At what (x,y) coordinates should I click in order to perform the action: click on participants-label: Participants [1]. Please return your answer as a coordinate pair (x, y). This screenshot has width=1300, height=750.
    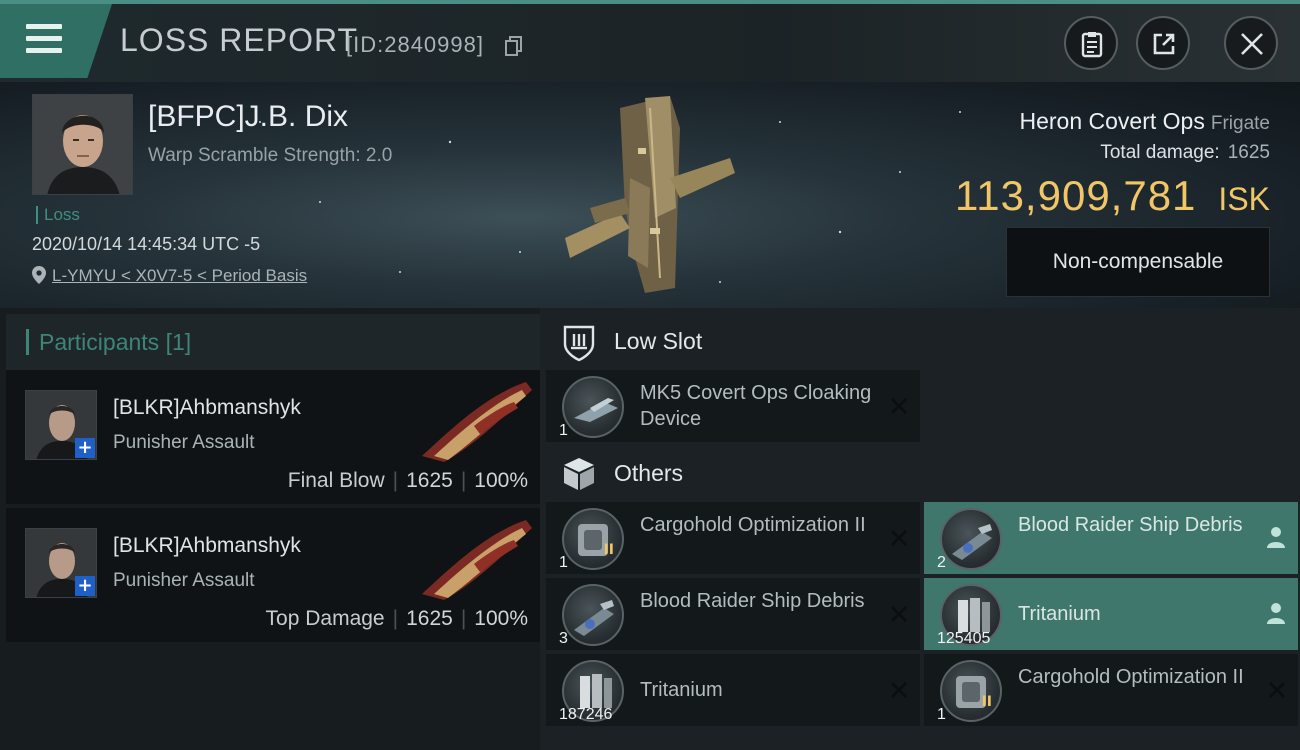
    Looking at the image, I should click on (108, 342).